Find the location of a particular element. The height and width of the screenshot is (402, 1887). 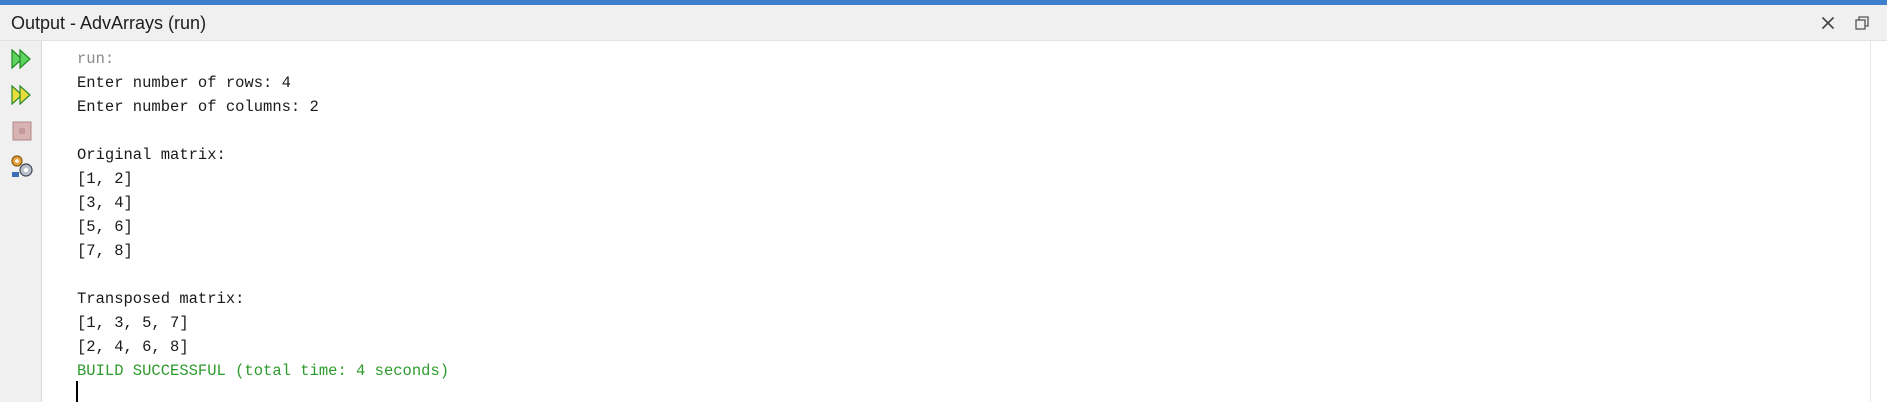

output-toolbar is located at coordinates (21, 221).